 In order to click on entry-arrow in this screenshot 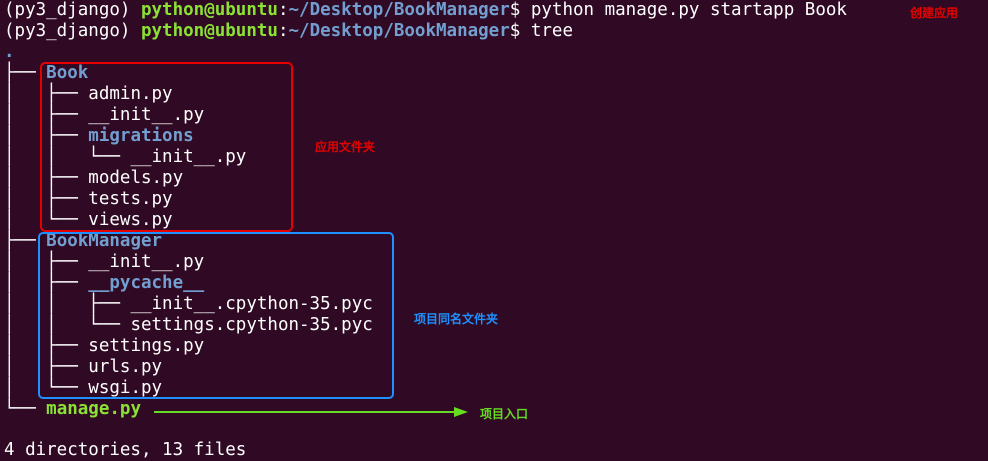, I will do `click(311, 412)`.